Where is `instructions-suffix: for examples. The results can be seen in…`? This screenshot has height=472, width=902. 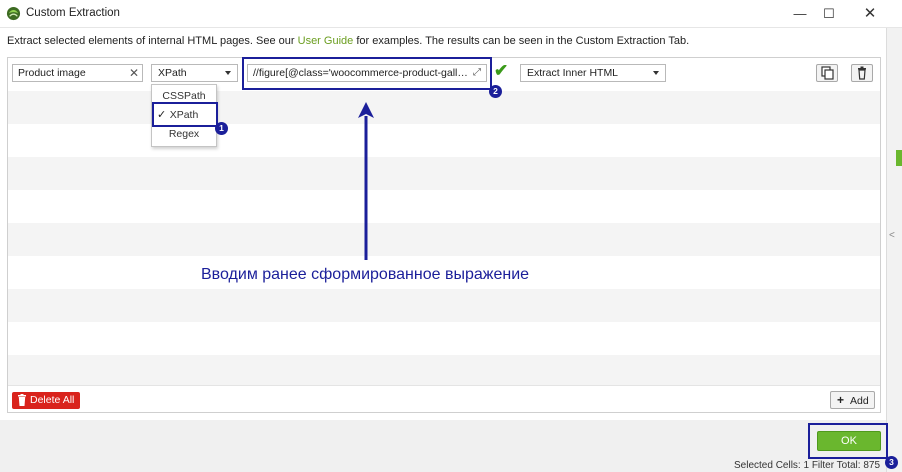 instructions-suffix: for examples. The results can be seen in… is located at coordinates (521, 41).